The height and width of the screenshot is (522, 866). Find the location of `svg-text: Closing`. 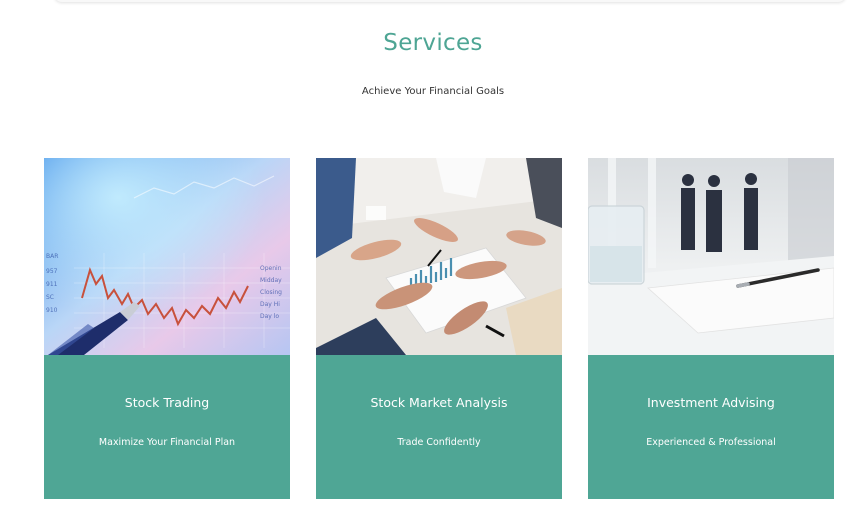

svg-text: Closing is located at coordinates (271, 292).